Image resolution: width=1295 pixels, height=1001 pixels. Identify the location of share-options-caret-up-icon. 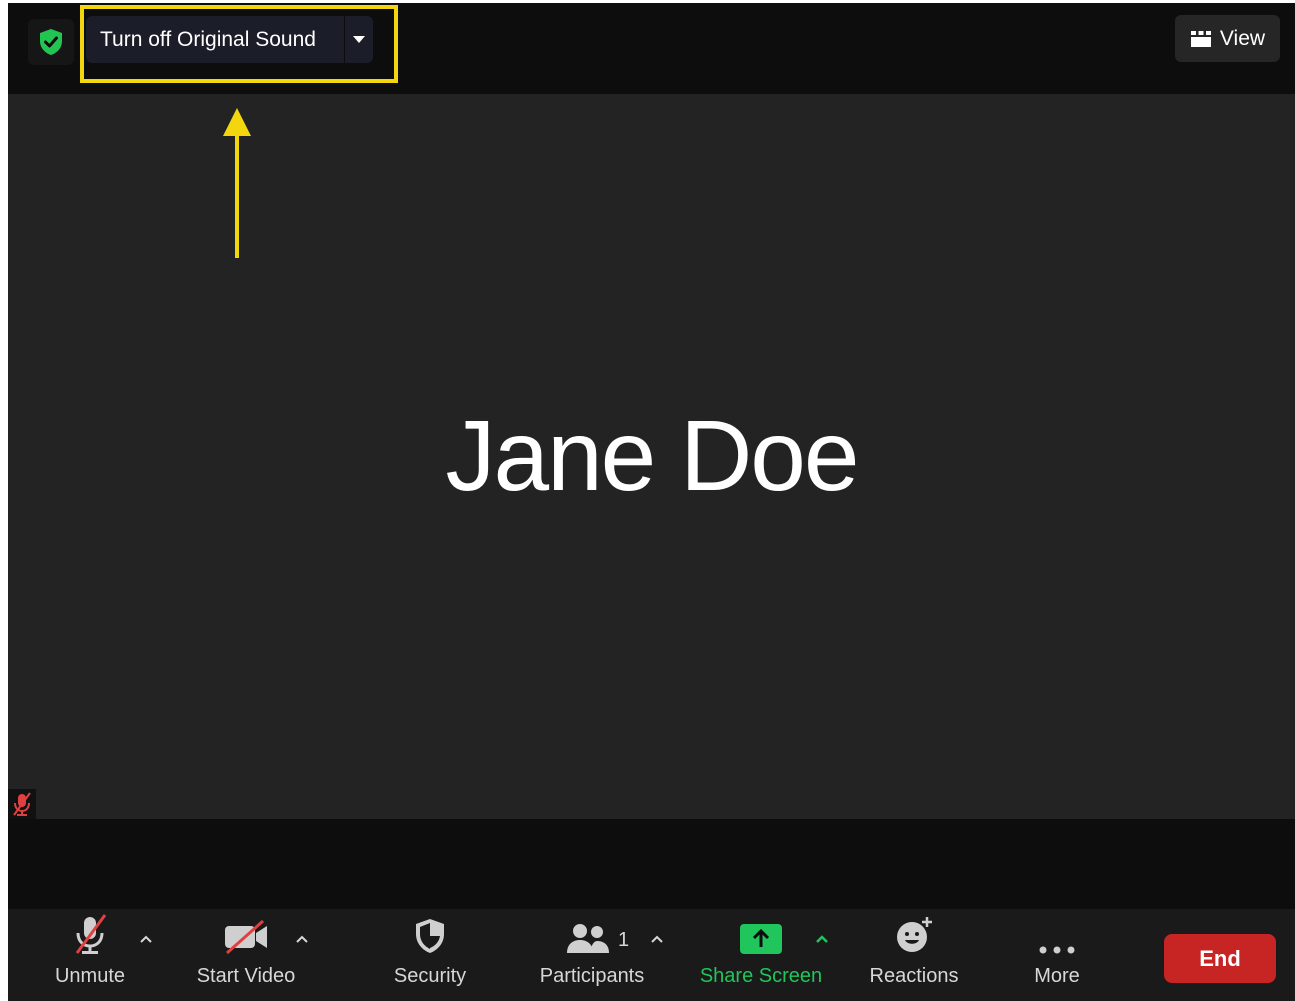
(822, 939).